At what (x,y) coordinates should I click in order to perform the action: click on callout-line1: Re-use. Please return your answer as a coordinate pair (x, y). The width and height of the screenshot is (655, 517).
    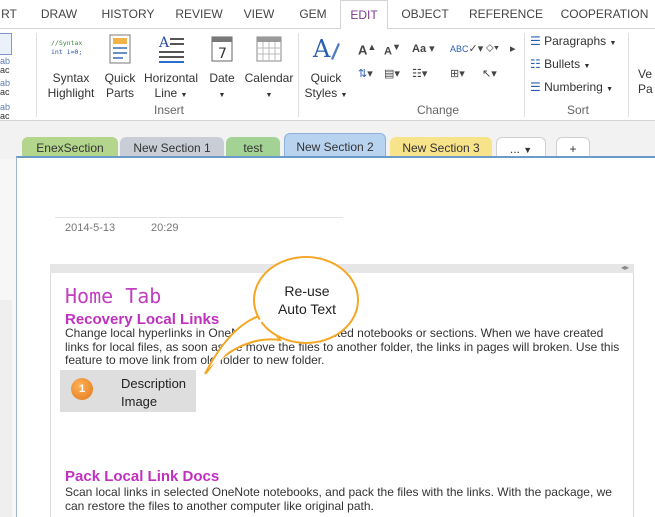
    Looking at the image, I should click on (307, 291).